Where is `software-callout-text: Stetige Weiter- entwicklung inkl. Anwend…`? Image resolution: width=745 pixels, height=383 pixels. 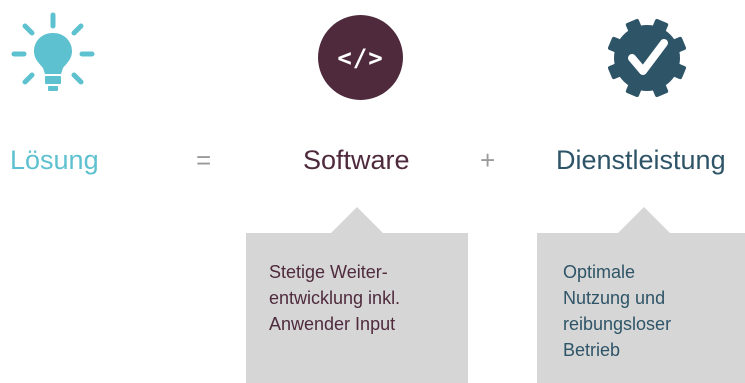 software-callout-text: Stetige Weiter- entwicklung inkl. Anwend… is located at coordinates (335, 298).